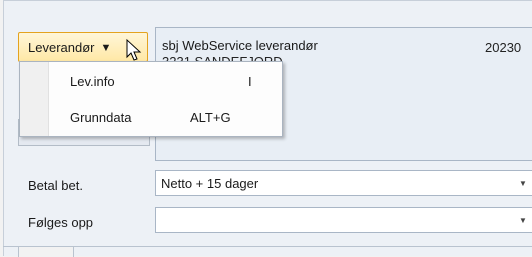  What do you see at coordinates (106, 48) in the screenshot?
I see `chevron-down-icon: ▼` at bounding box center [106, 48].